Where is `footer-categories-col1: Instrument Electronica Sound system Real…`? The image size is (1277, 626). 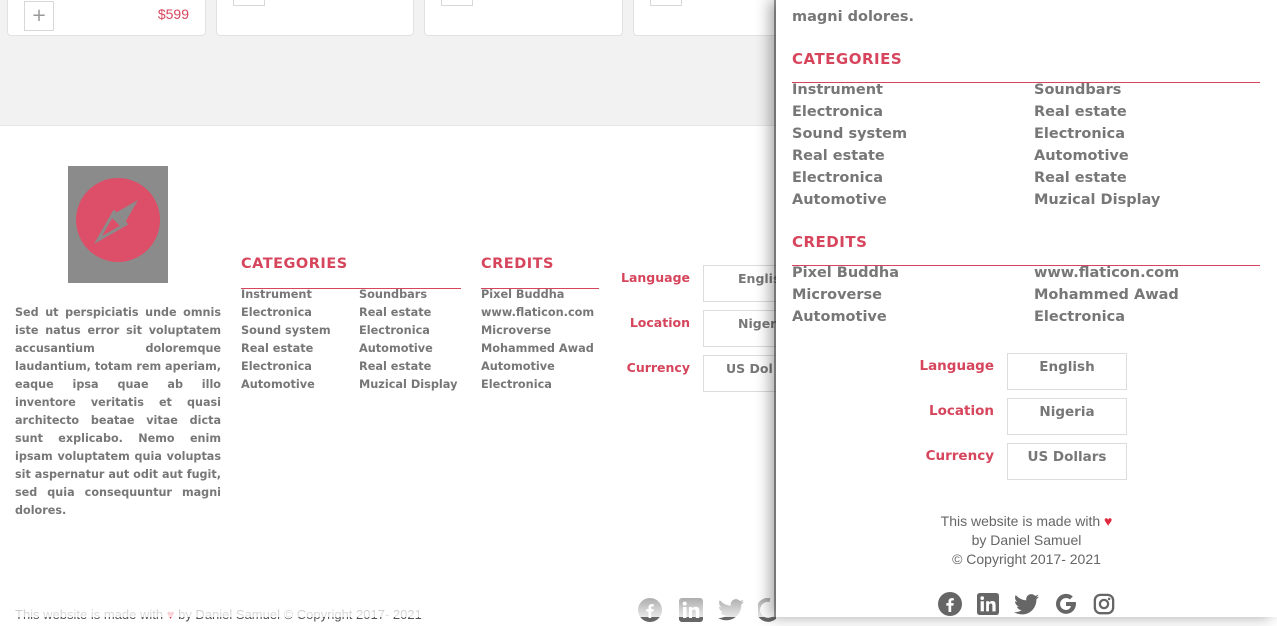
footer-categories-col1: Instrument Electronica Sound system Real… is located at coordinates (286, 340).